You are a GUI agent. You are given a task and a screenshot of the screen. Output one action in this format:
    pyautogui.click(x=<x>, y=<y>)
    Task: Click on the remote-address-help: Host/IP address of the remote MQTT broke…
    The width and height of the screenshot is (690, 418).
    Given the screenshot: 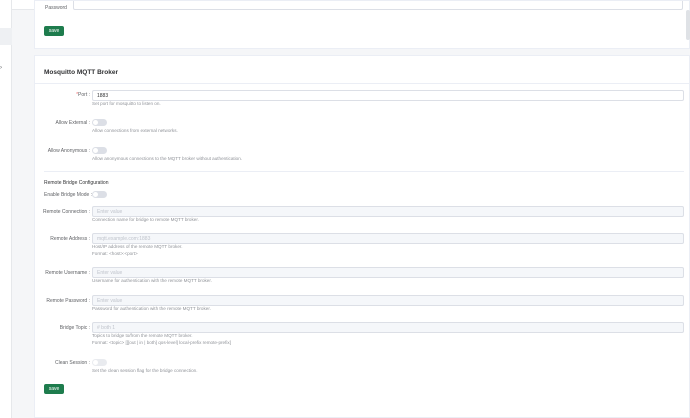 What is the action you would take?
    pyautogui.click(x=137, y=250)
    